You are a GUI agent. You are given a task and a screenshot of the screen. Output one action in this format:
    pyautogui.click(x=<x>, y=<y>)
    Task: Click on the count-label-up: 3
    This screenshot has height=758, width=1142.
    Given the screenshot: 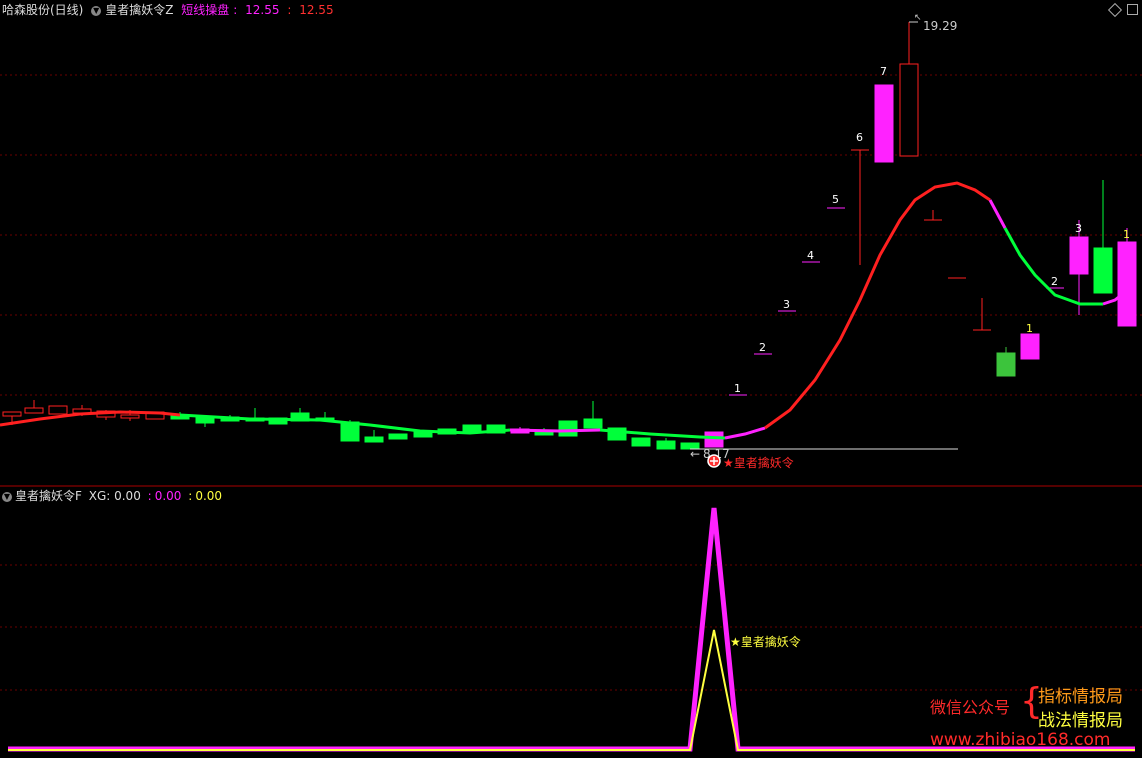 What is the action you would take?
    pyautogui.click(x=786, y=304)
    